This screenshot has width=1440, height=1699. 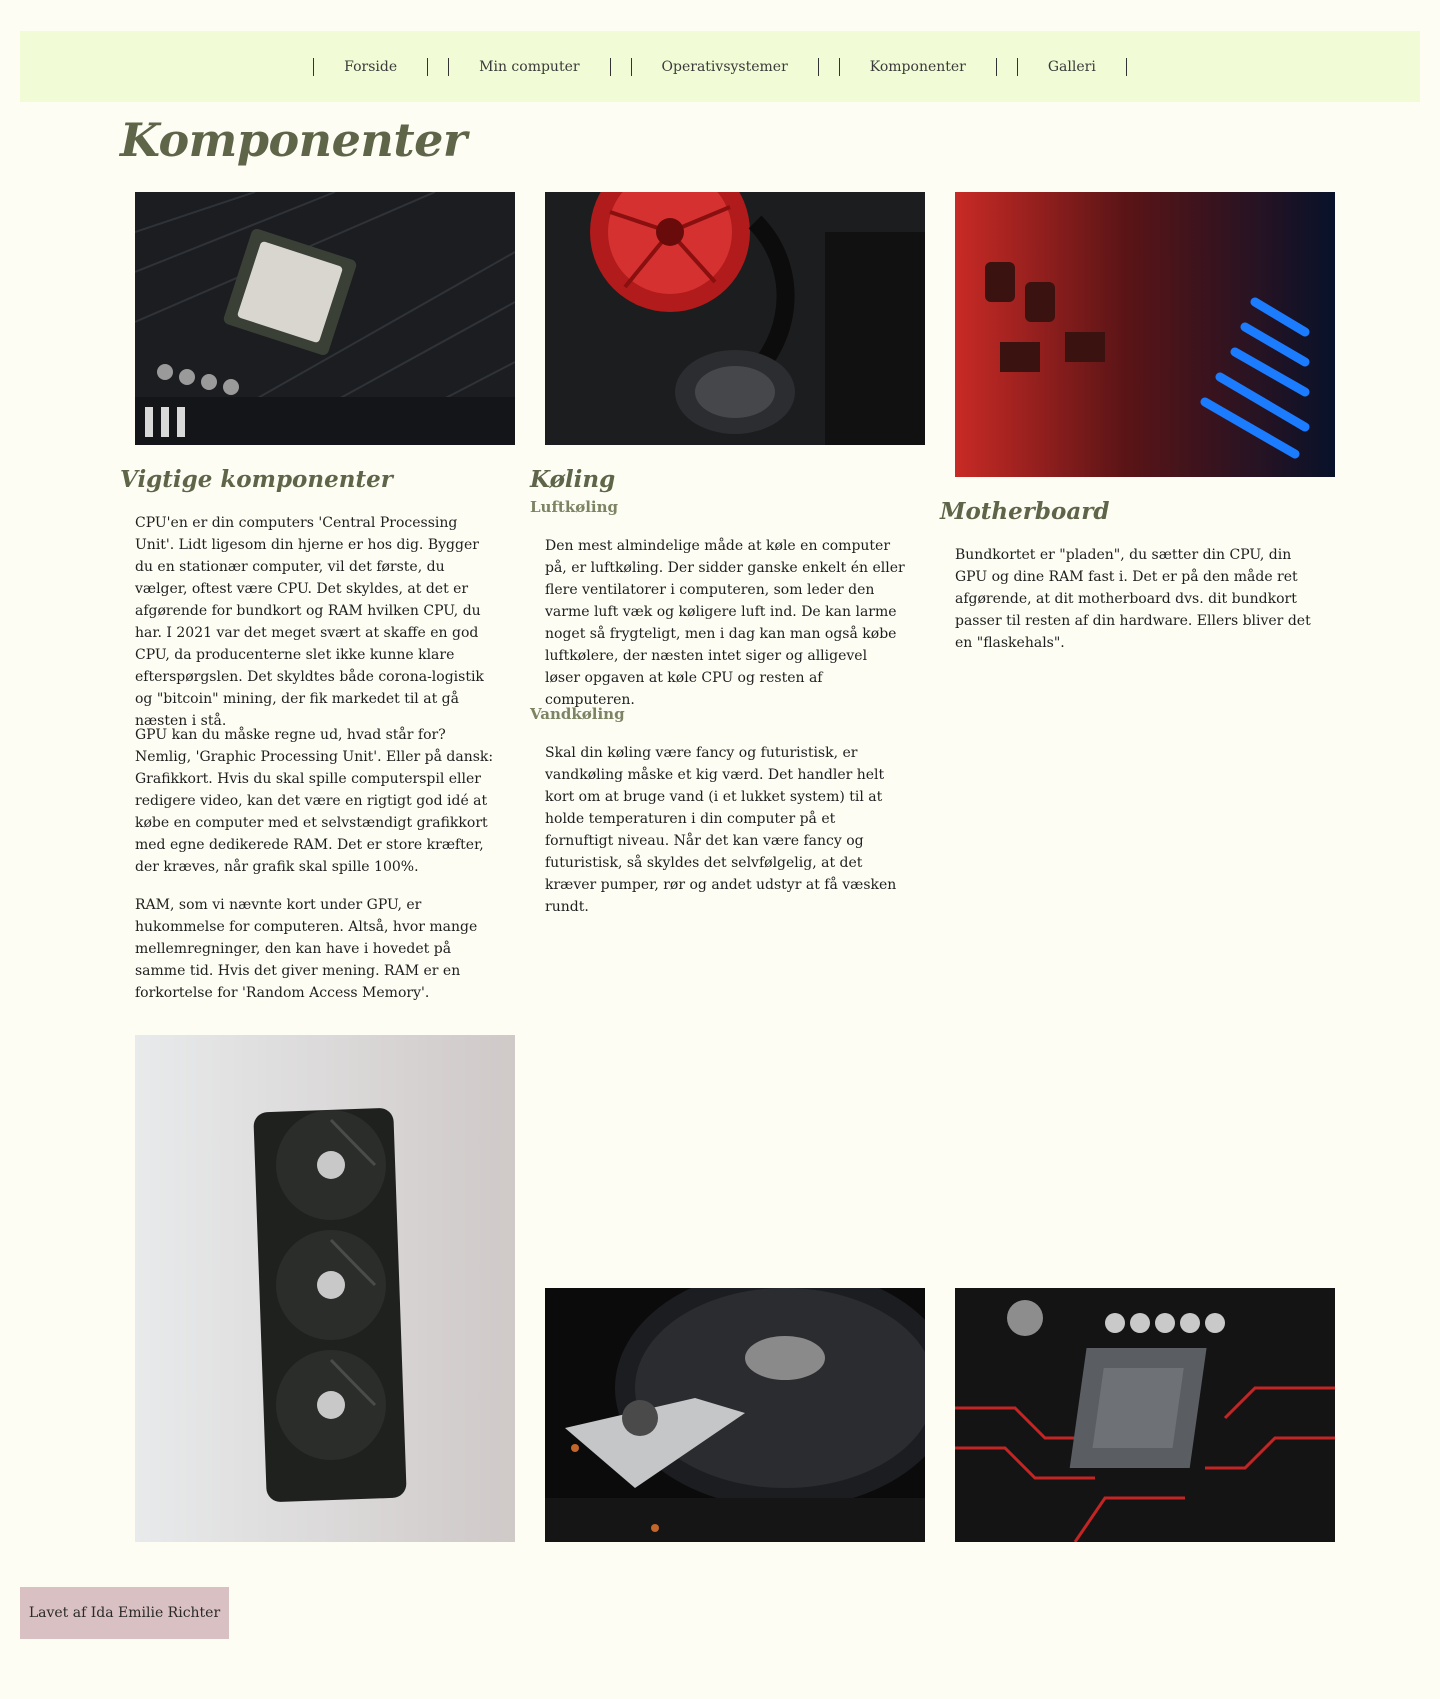 What do you see at coordinates (1145, 1415) in the screenshot?
I see `socket-image` at bounding box center [1145, 1415].